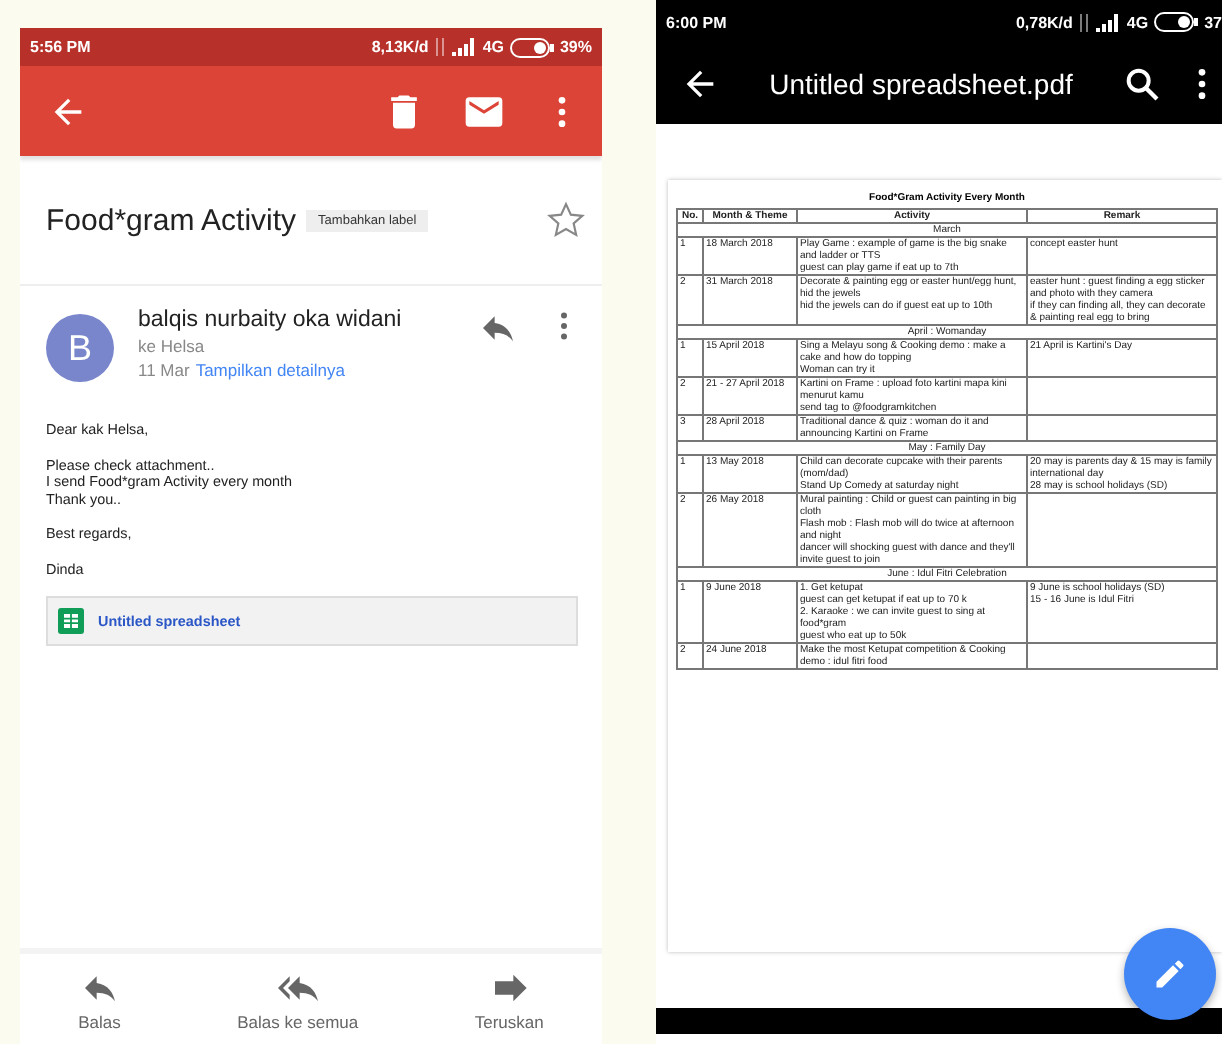 This screenshot has width=1222, height=1044. Describe the element at coordinates (99, 999) in the screenshot. I see `action-button: Balas` at that location.